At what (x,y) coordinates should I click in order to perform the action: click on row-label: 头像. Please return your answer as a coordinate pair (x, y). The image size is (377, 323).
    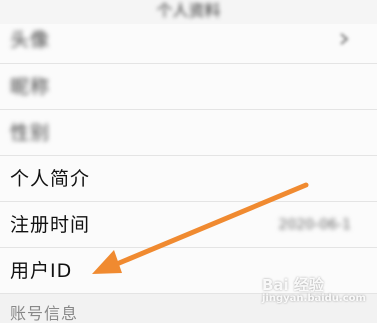
    Looking at the image, I should click on (30, 40).